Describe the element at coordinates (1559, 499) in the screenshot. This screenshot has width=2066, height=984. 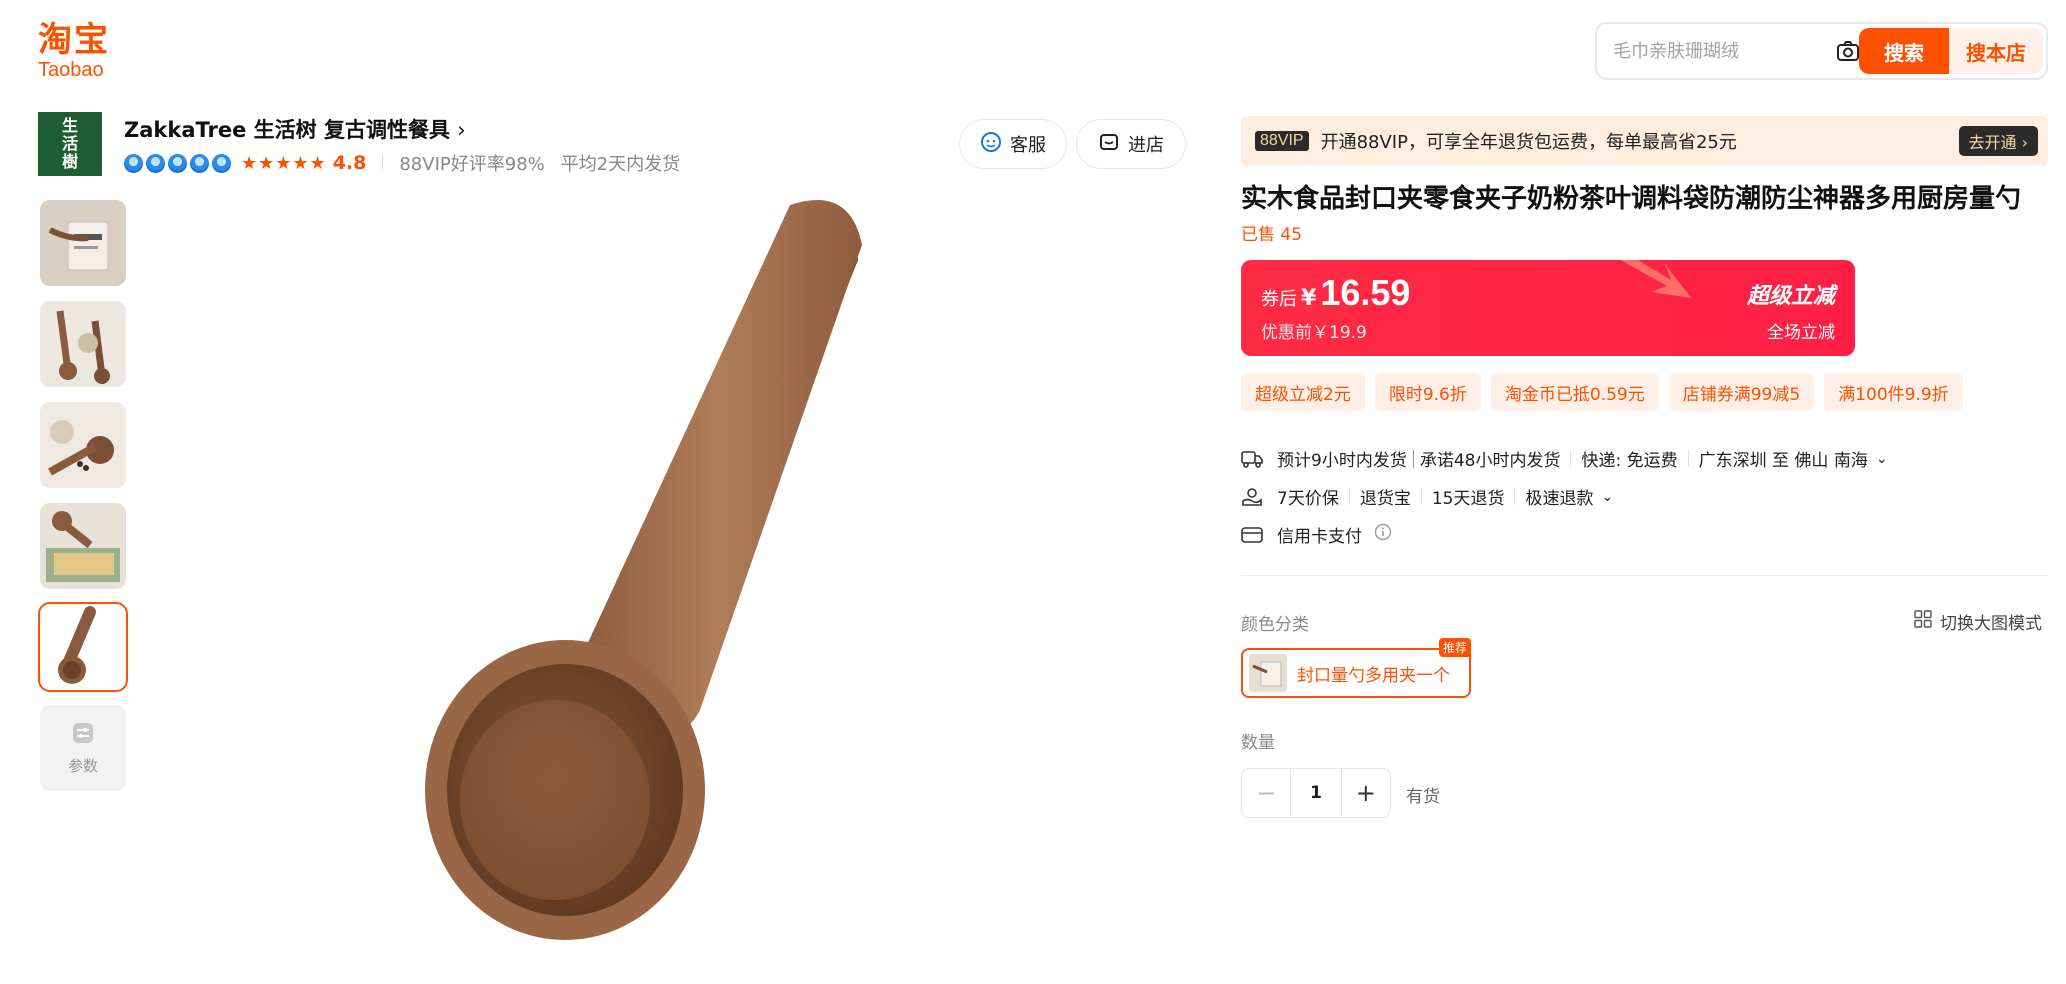
I see `guarantee-item: 极速退款` at that location.